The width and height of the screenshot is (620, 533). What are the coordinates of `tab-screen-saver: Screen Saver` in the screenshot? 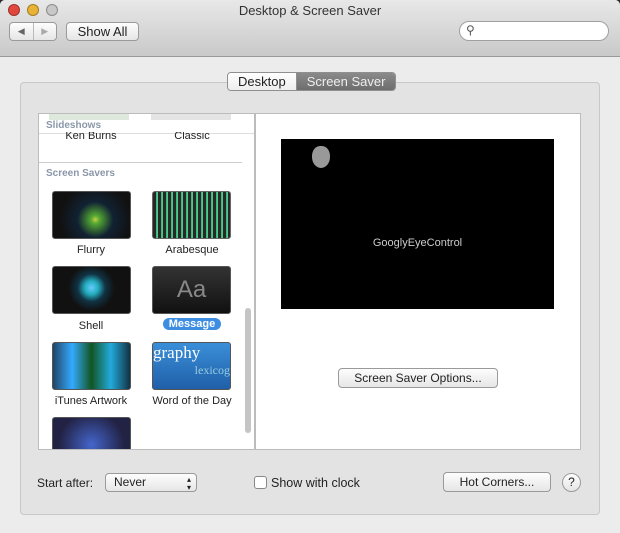 It's located at (346, 81).